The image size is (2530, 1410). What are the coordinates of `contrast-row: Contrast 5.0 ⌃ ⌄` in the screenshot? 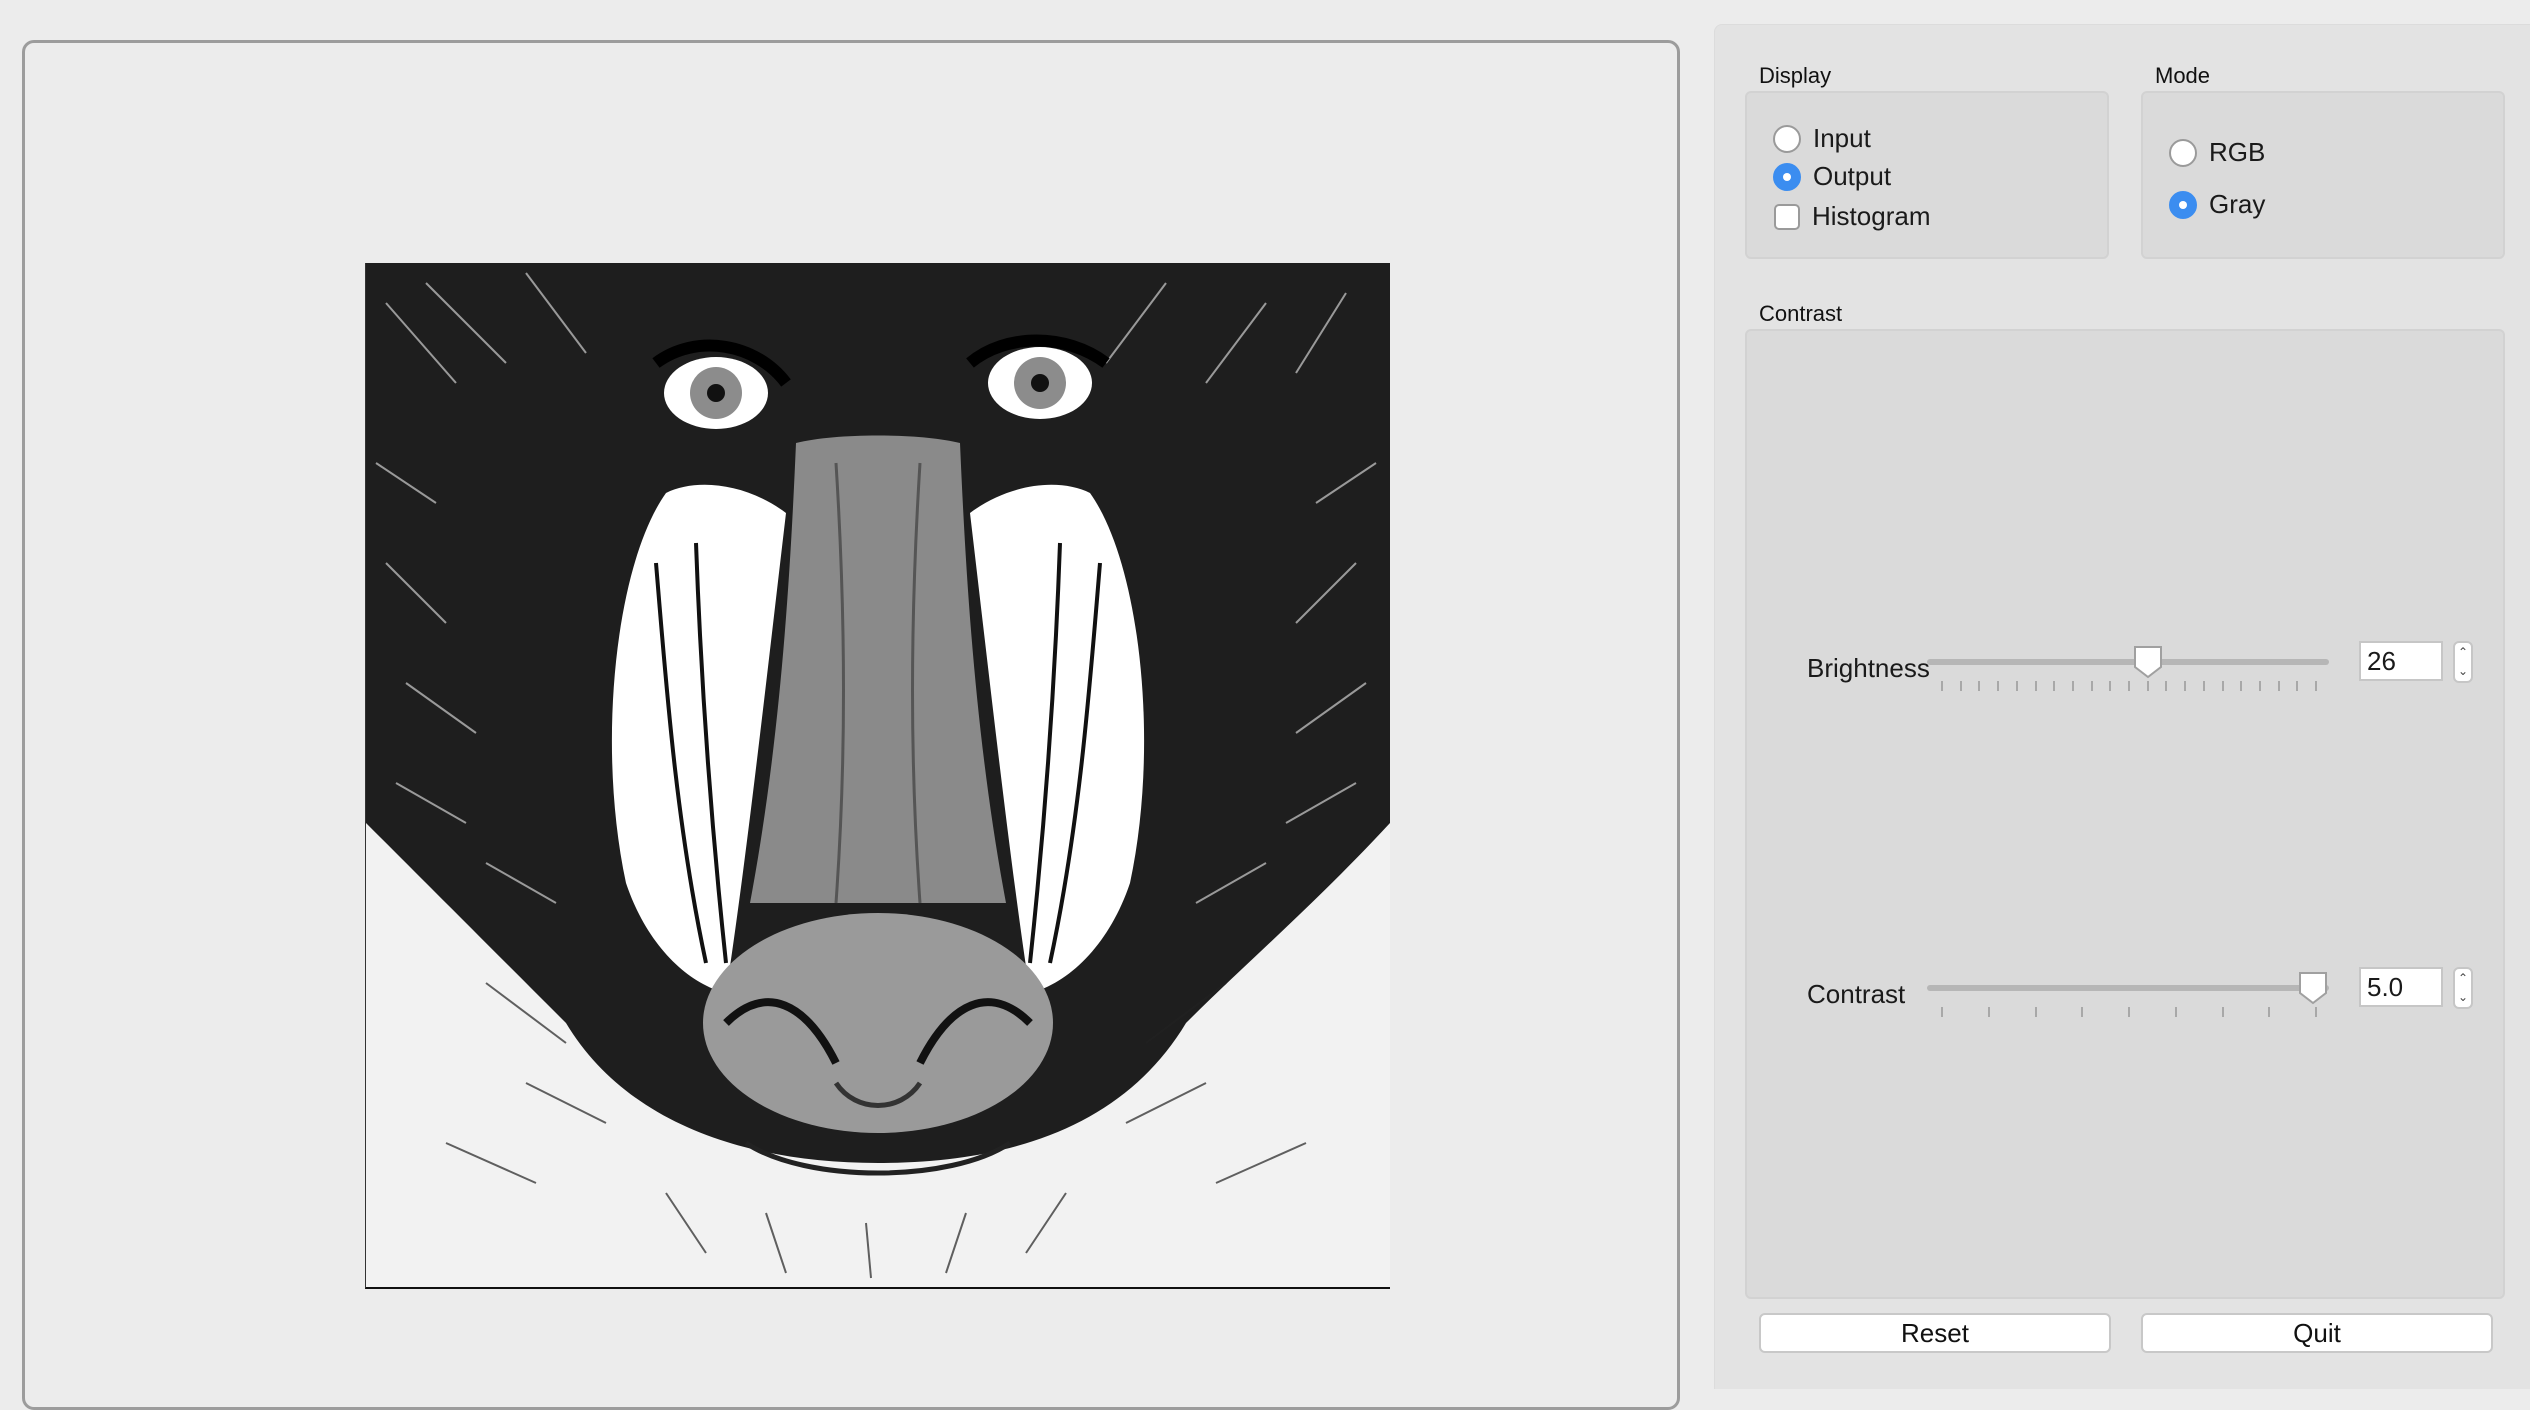 It's located at (2125, 997).